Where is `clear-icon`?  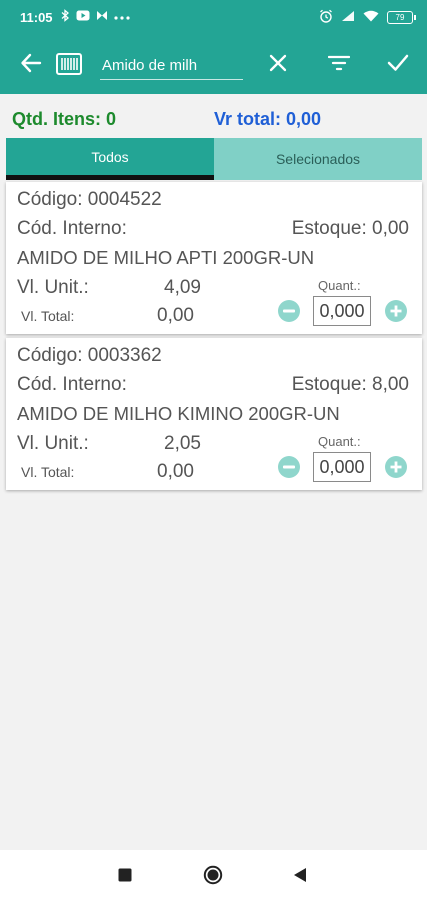
clear-icon is located at coordinates (278, 63).